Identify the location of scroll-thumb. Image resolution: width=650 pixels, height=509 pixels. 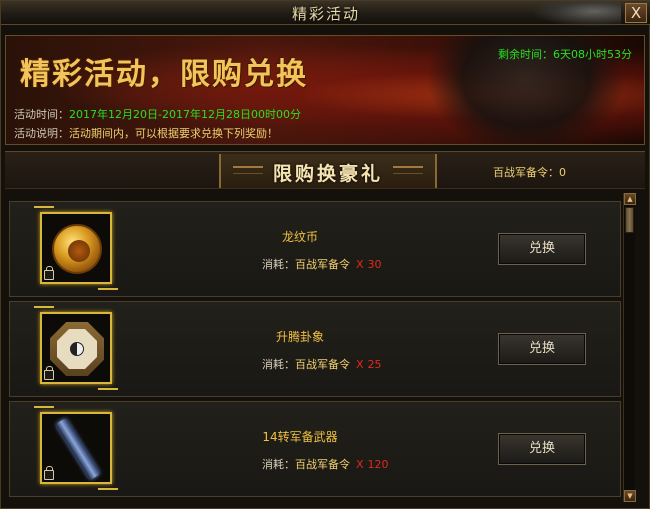
(629, 220).